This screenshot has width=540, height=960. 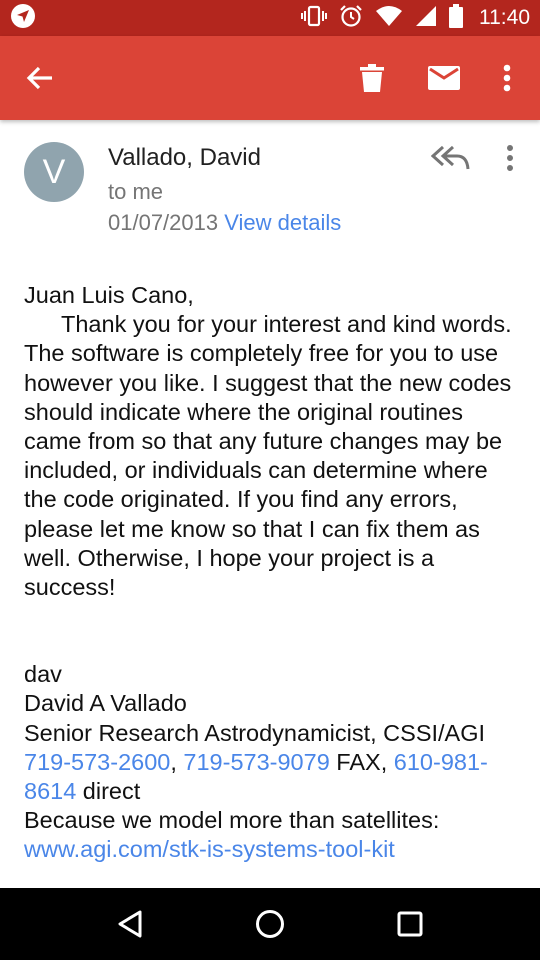 I want to click on signature-url-link: www.agi.com/stk-is-systems-tool-kit, so click(x=274, y=849).